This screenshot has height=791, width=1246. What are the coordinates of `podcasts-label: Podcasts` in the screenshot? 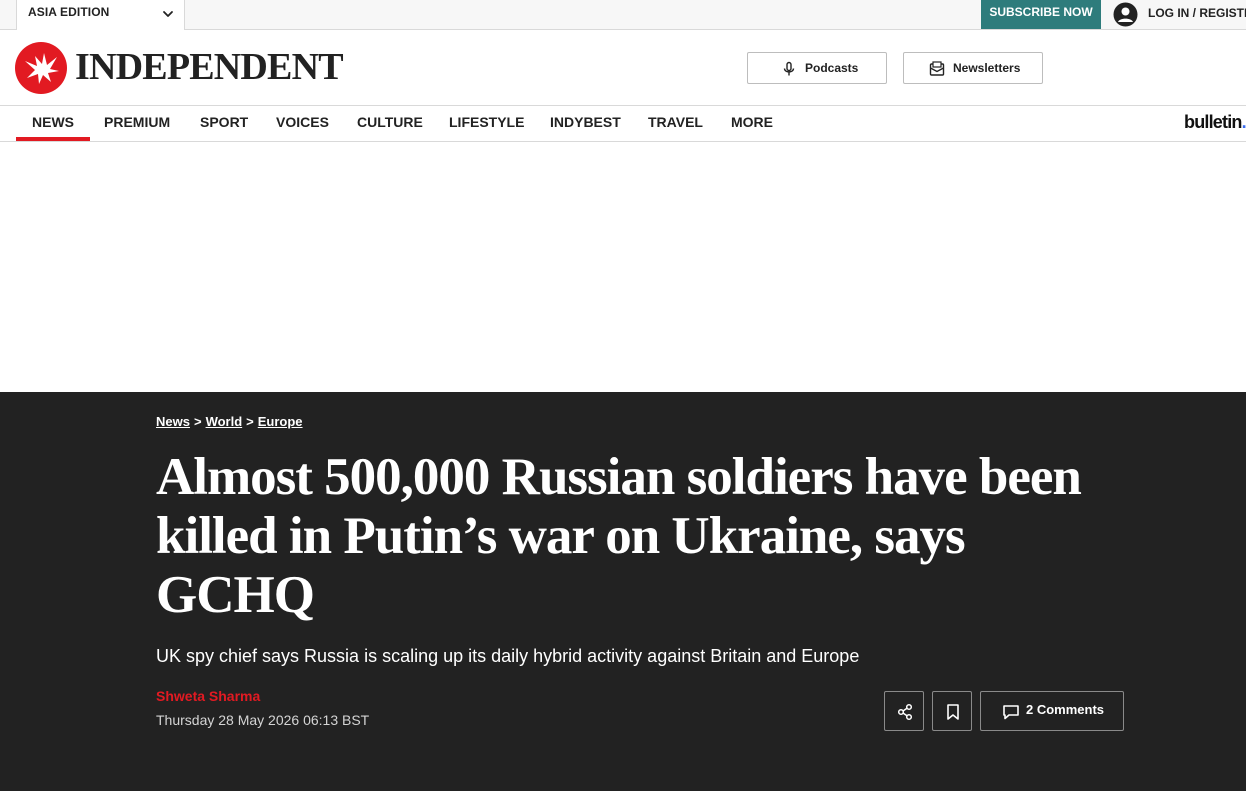 It's located at (832, 68).